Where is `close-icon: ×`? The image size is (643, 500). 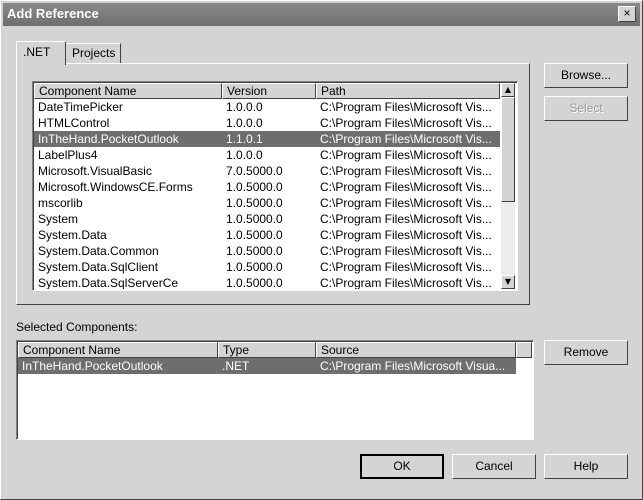 close-icon: × is located at coordinates (627, 14).